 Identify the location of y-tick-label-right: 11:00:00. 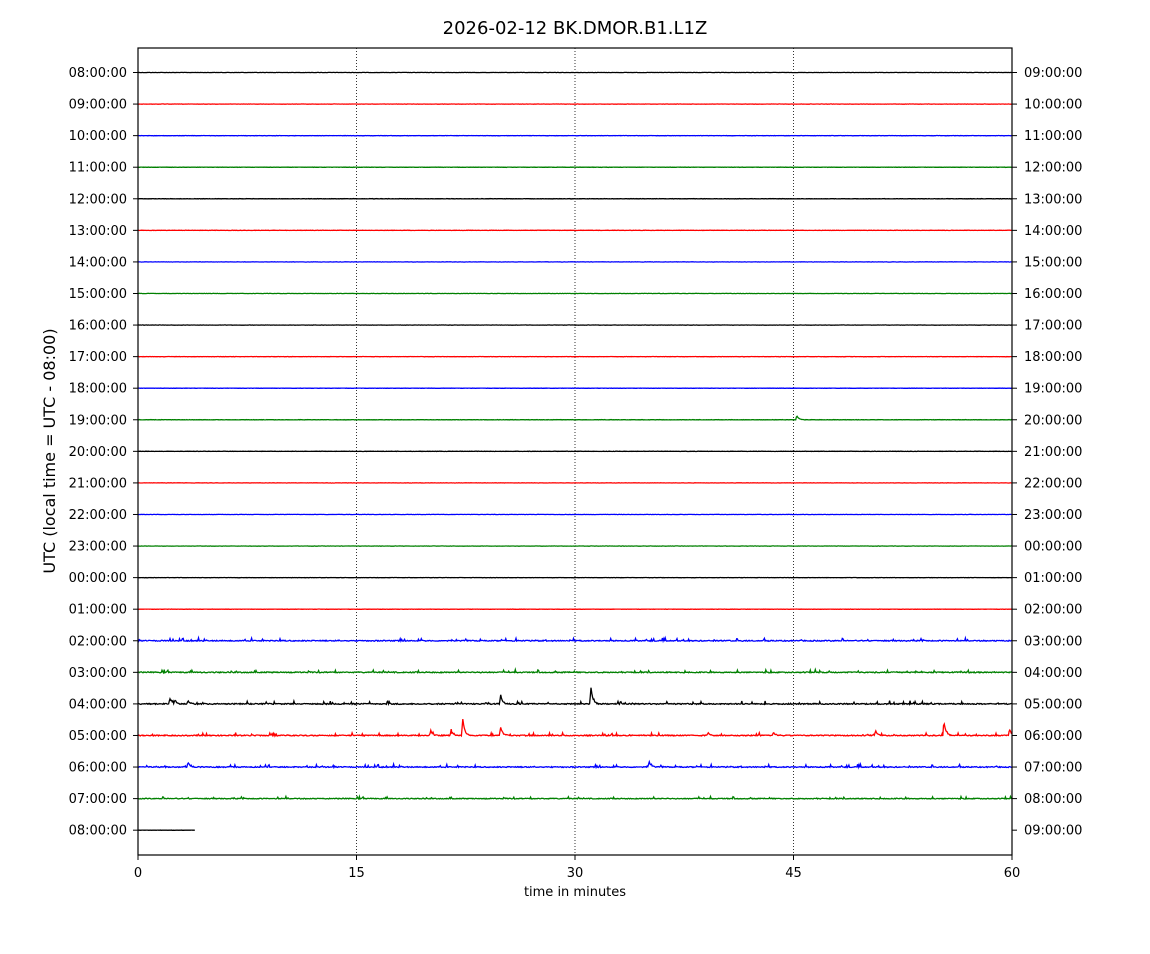
(1053, 136).